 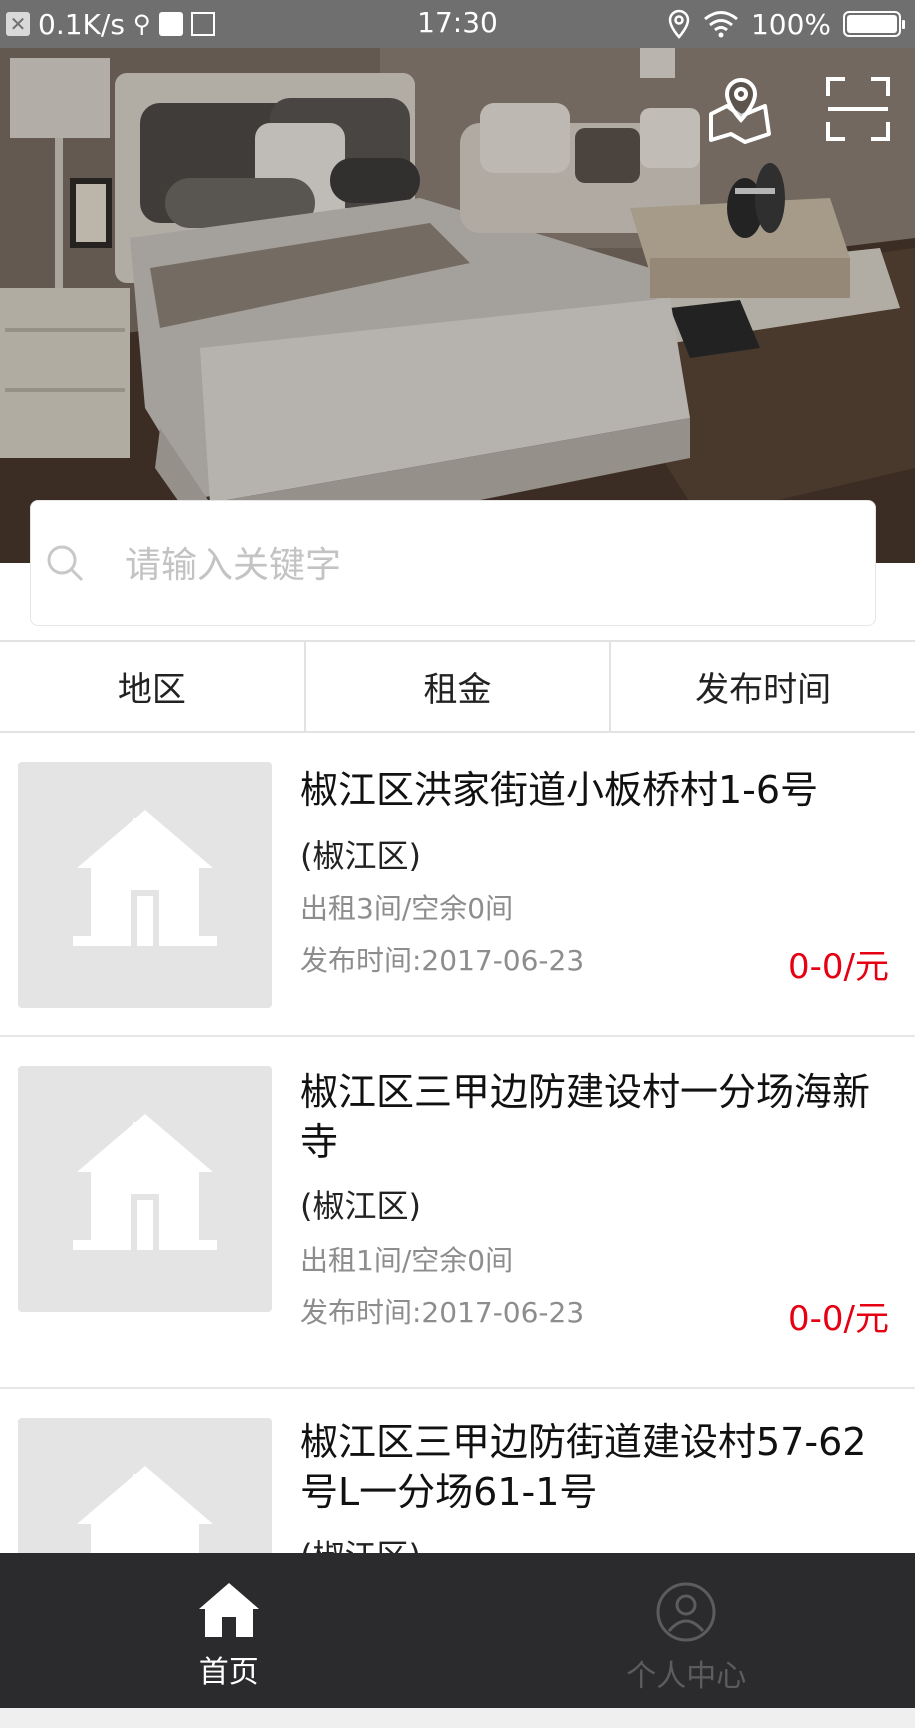 What do you see at coordinates (740, 109) in the screenshot?
I see `map-location-icon` at bounding box center [740, 109].